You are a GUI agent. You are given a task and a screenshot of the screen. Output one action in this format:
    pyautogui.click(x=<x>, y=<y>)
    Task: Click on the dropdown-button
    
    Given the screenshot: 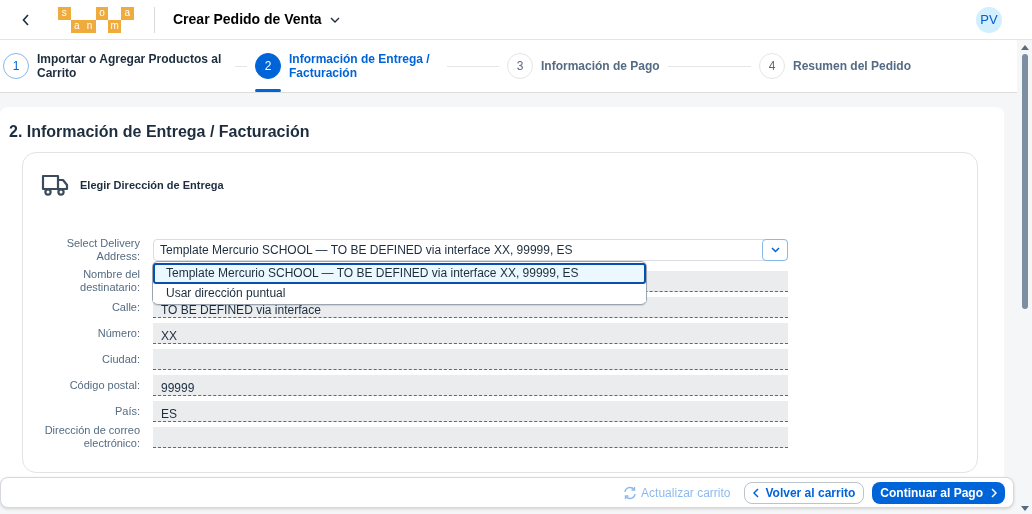 What is the action you would take?
    pyautogui.click(x=775, y=250)
    